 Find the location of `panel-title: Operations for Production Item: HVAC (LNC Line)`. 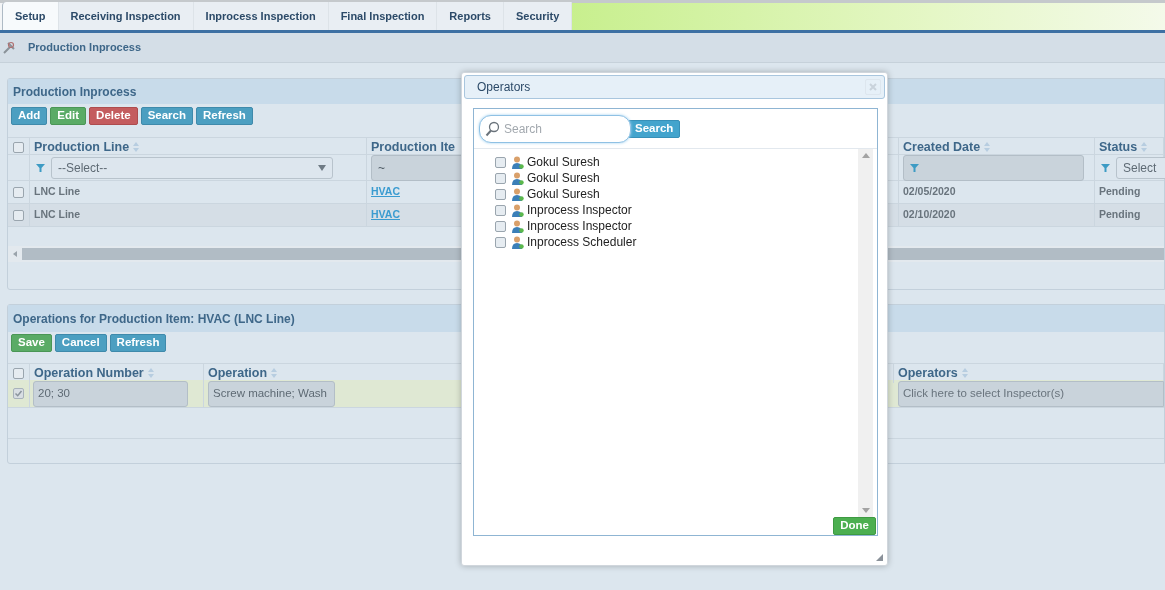

panel-title: Operations for Production Item: HVAC (LNC Line) is located at coordinates (154, 319).